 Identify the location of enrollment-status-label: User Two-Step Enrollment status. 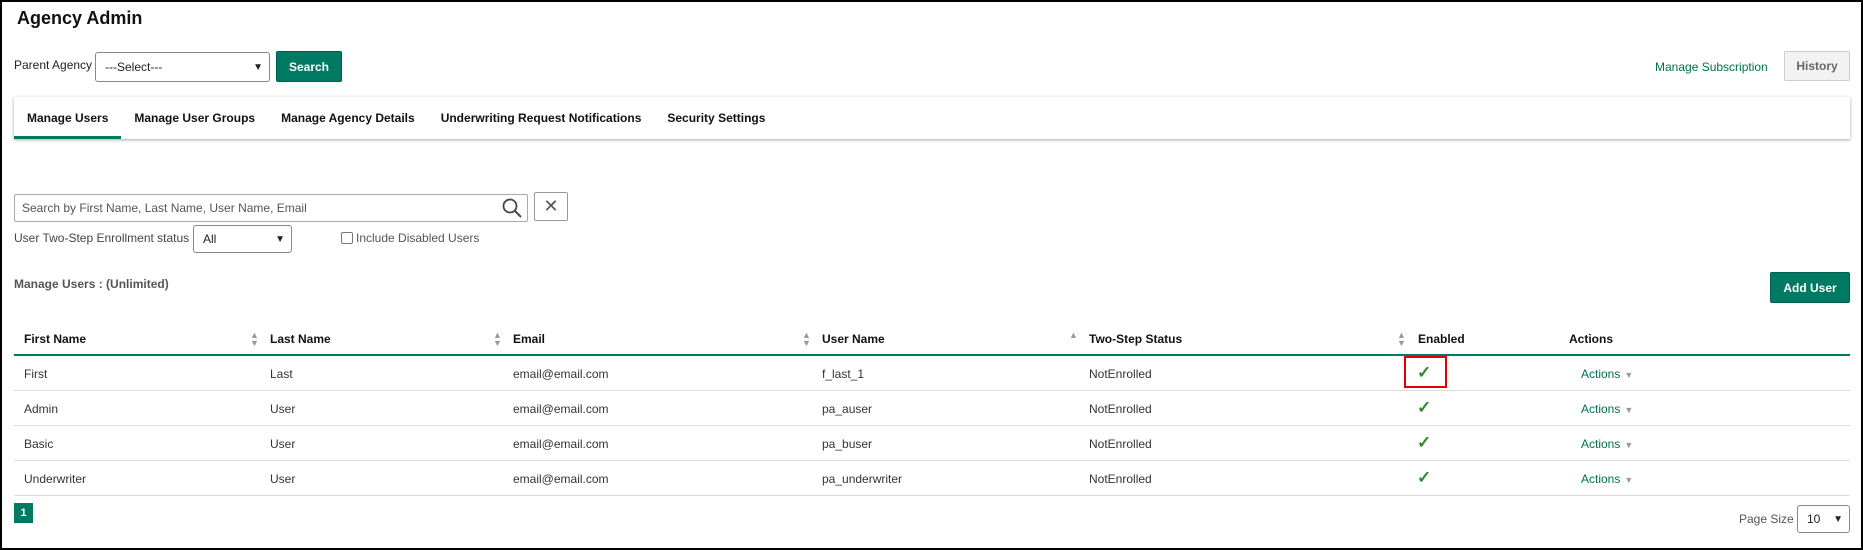
(102, 238).